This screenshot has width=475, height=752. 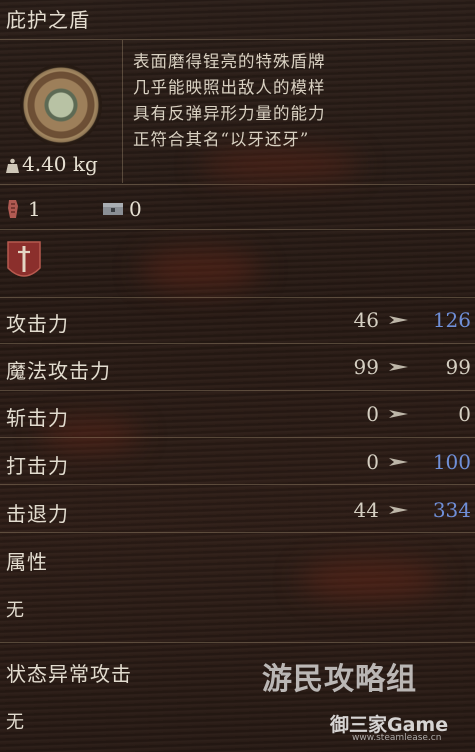 What do you see at coordinates (229, 61) in the screenshot?
I see `description-line-1: 表面磨得锃亮的特殊盾牌` at bounding box center [229, 61].